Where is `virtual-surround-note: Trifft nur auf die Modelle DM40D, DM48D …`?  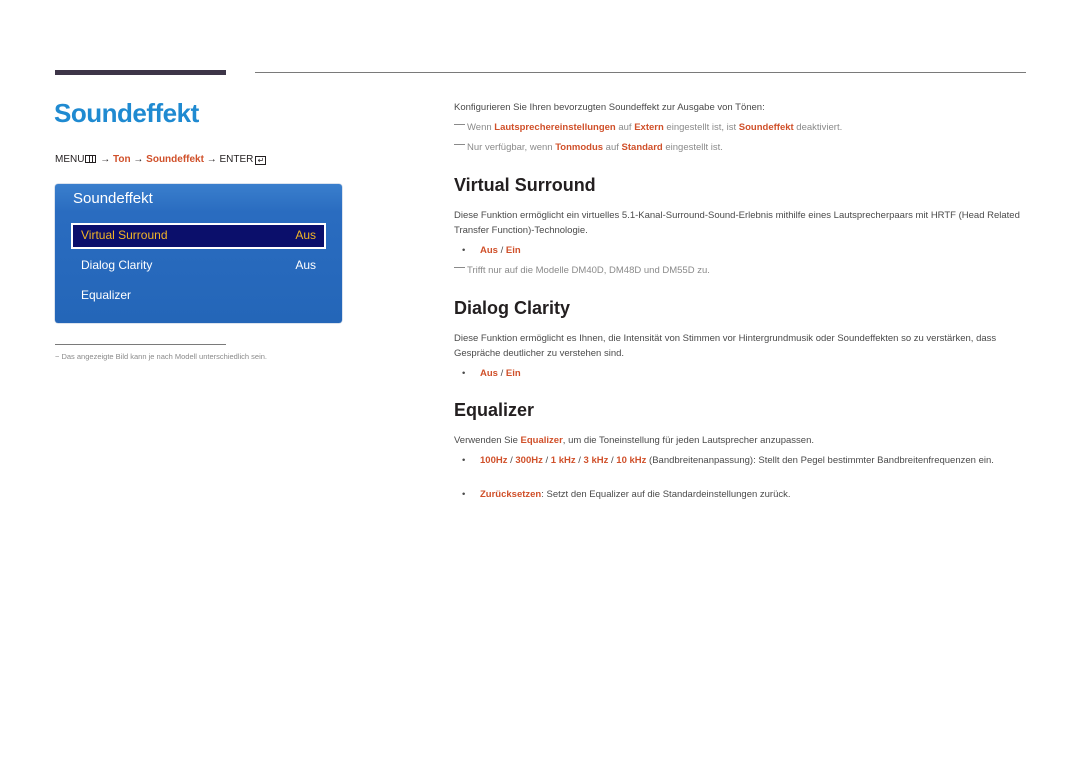
virtual-surround-note: Trifft nur auf die Modelle DM40D, DM48D … is located at coordinates (741, 270).